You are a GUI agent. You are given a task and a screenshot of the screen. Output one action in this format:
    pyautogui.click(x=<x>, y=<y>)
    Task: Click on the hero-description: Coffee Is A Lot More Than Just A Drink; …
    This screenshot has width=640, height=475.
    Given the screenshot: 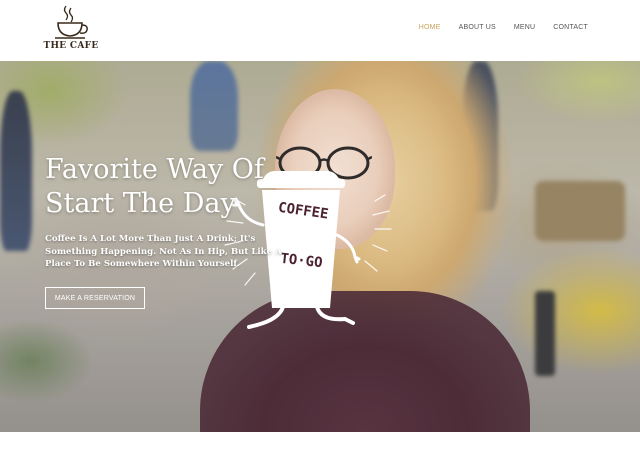 What is the action you would take?
    pyautogui.click(x=163, y=251)
    